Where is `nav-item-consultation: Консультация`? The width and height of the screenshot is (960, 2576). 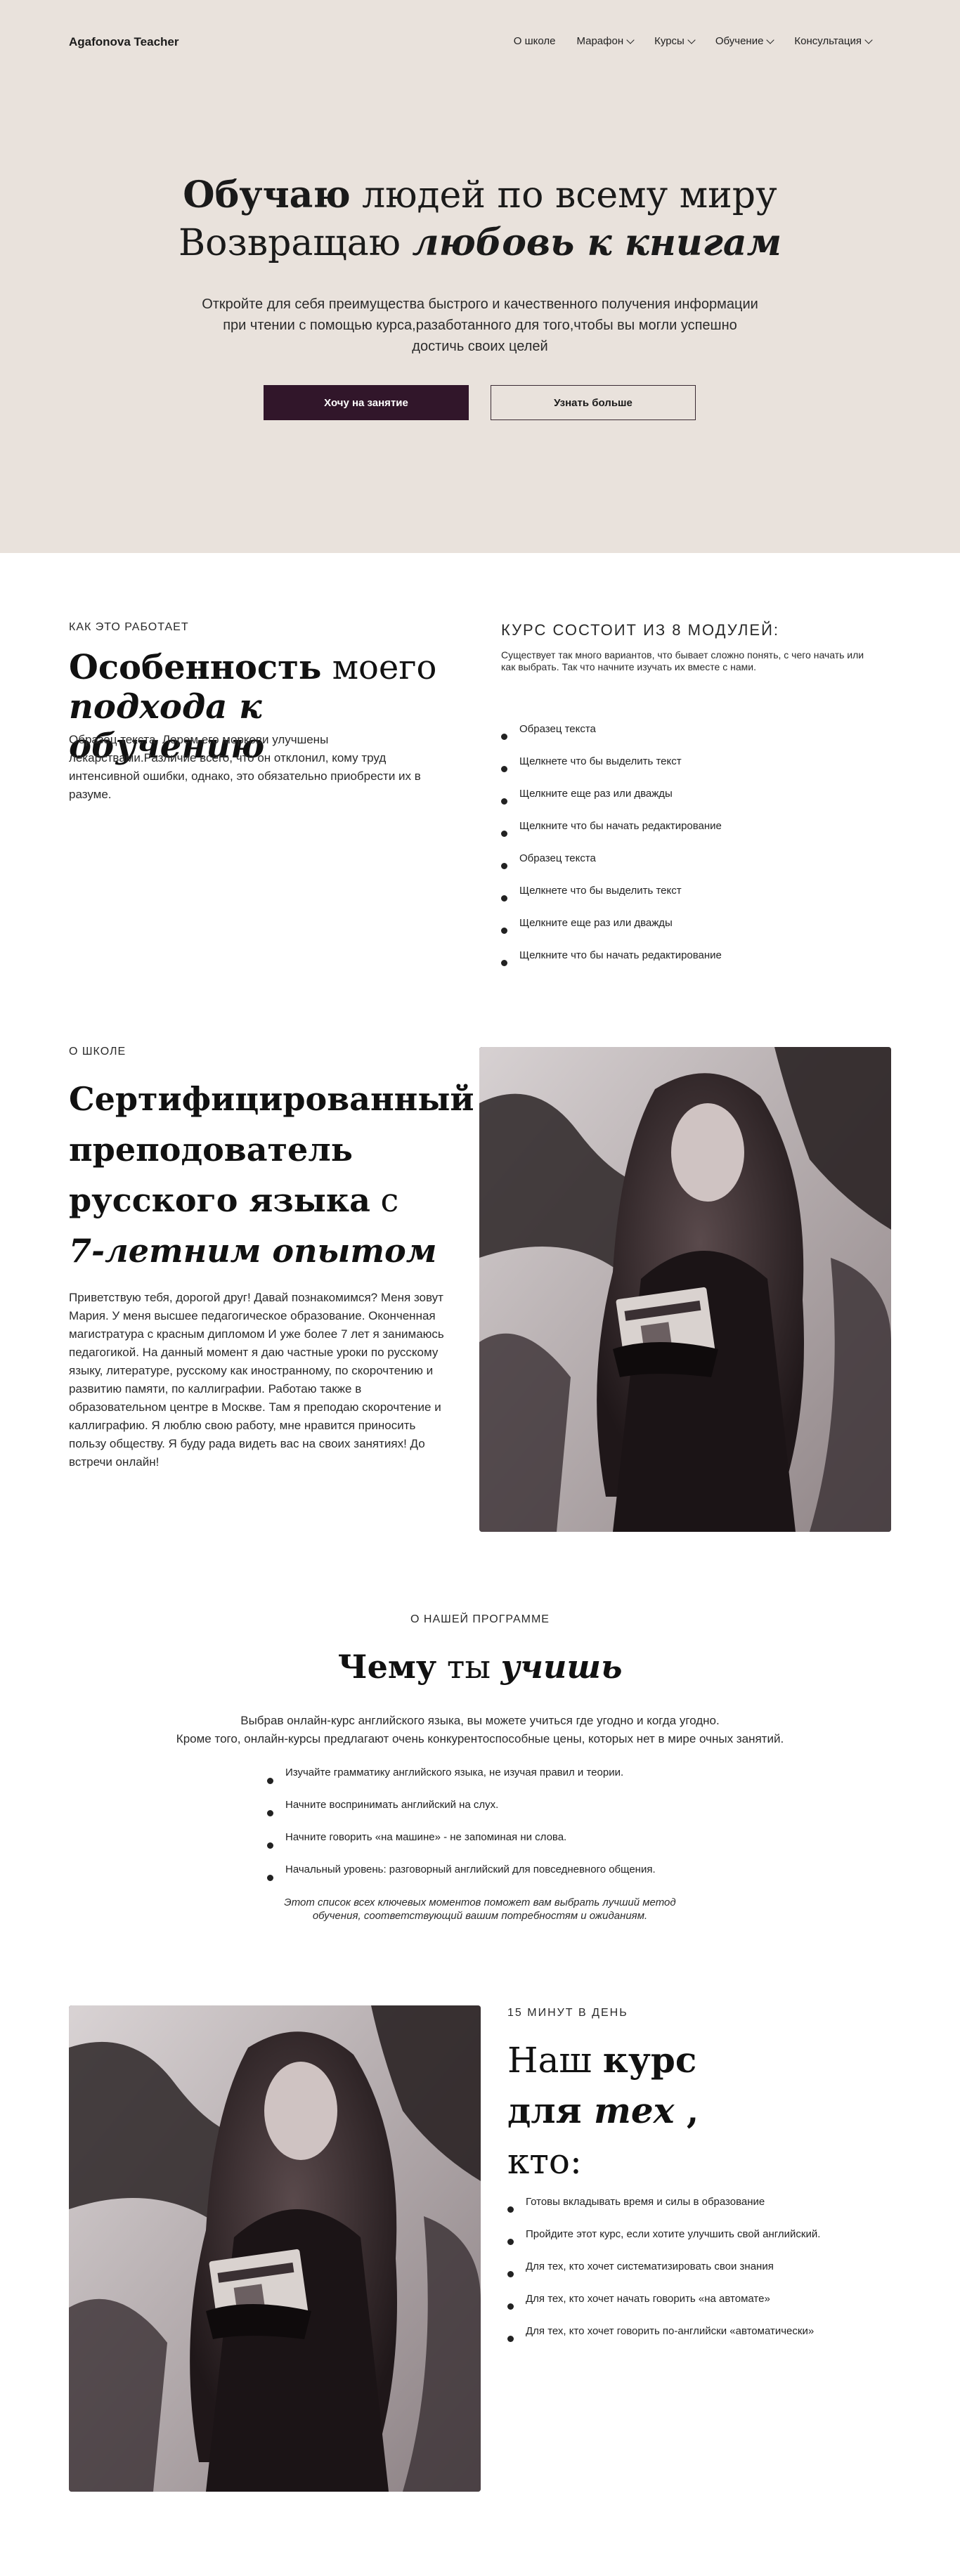
nav-item-consultation: Консультация is located at coordinates (833, 41).